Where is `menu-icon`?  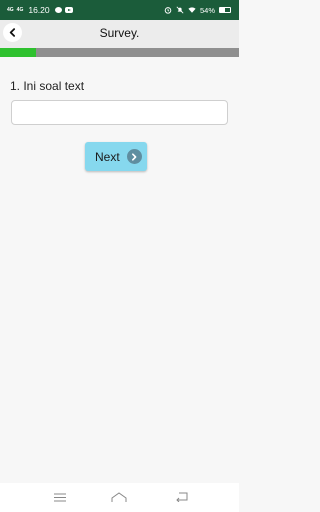 menu-icon is located at coordinates (60, 497).